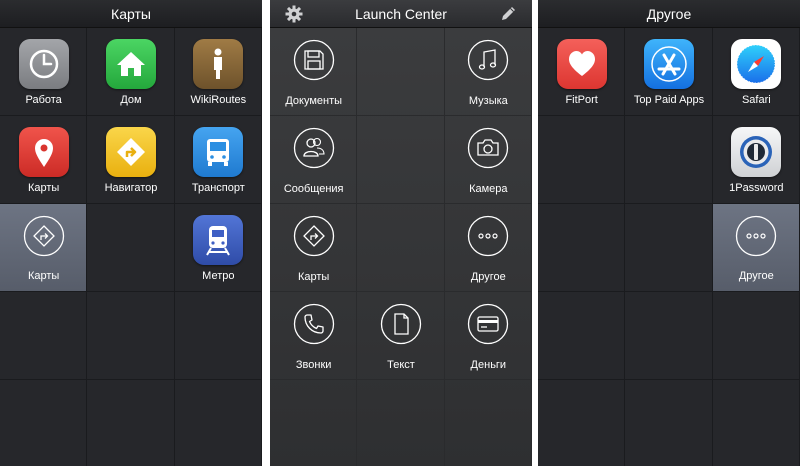  I want to click on music-note-icon, so click(488, 60).